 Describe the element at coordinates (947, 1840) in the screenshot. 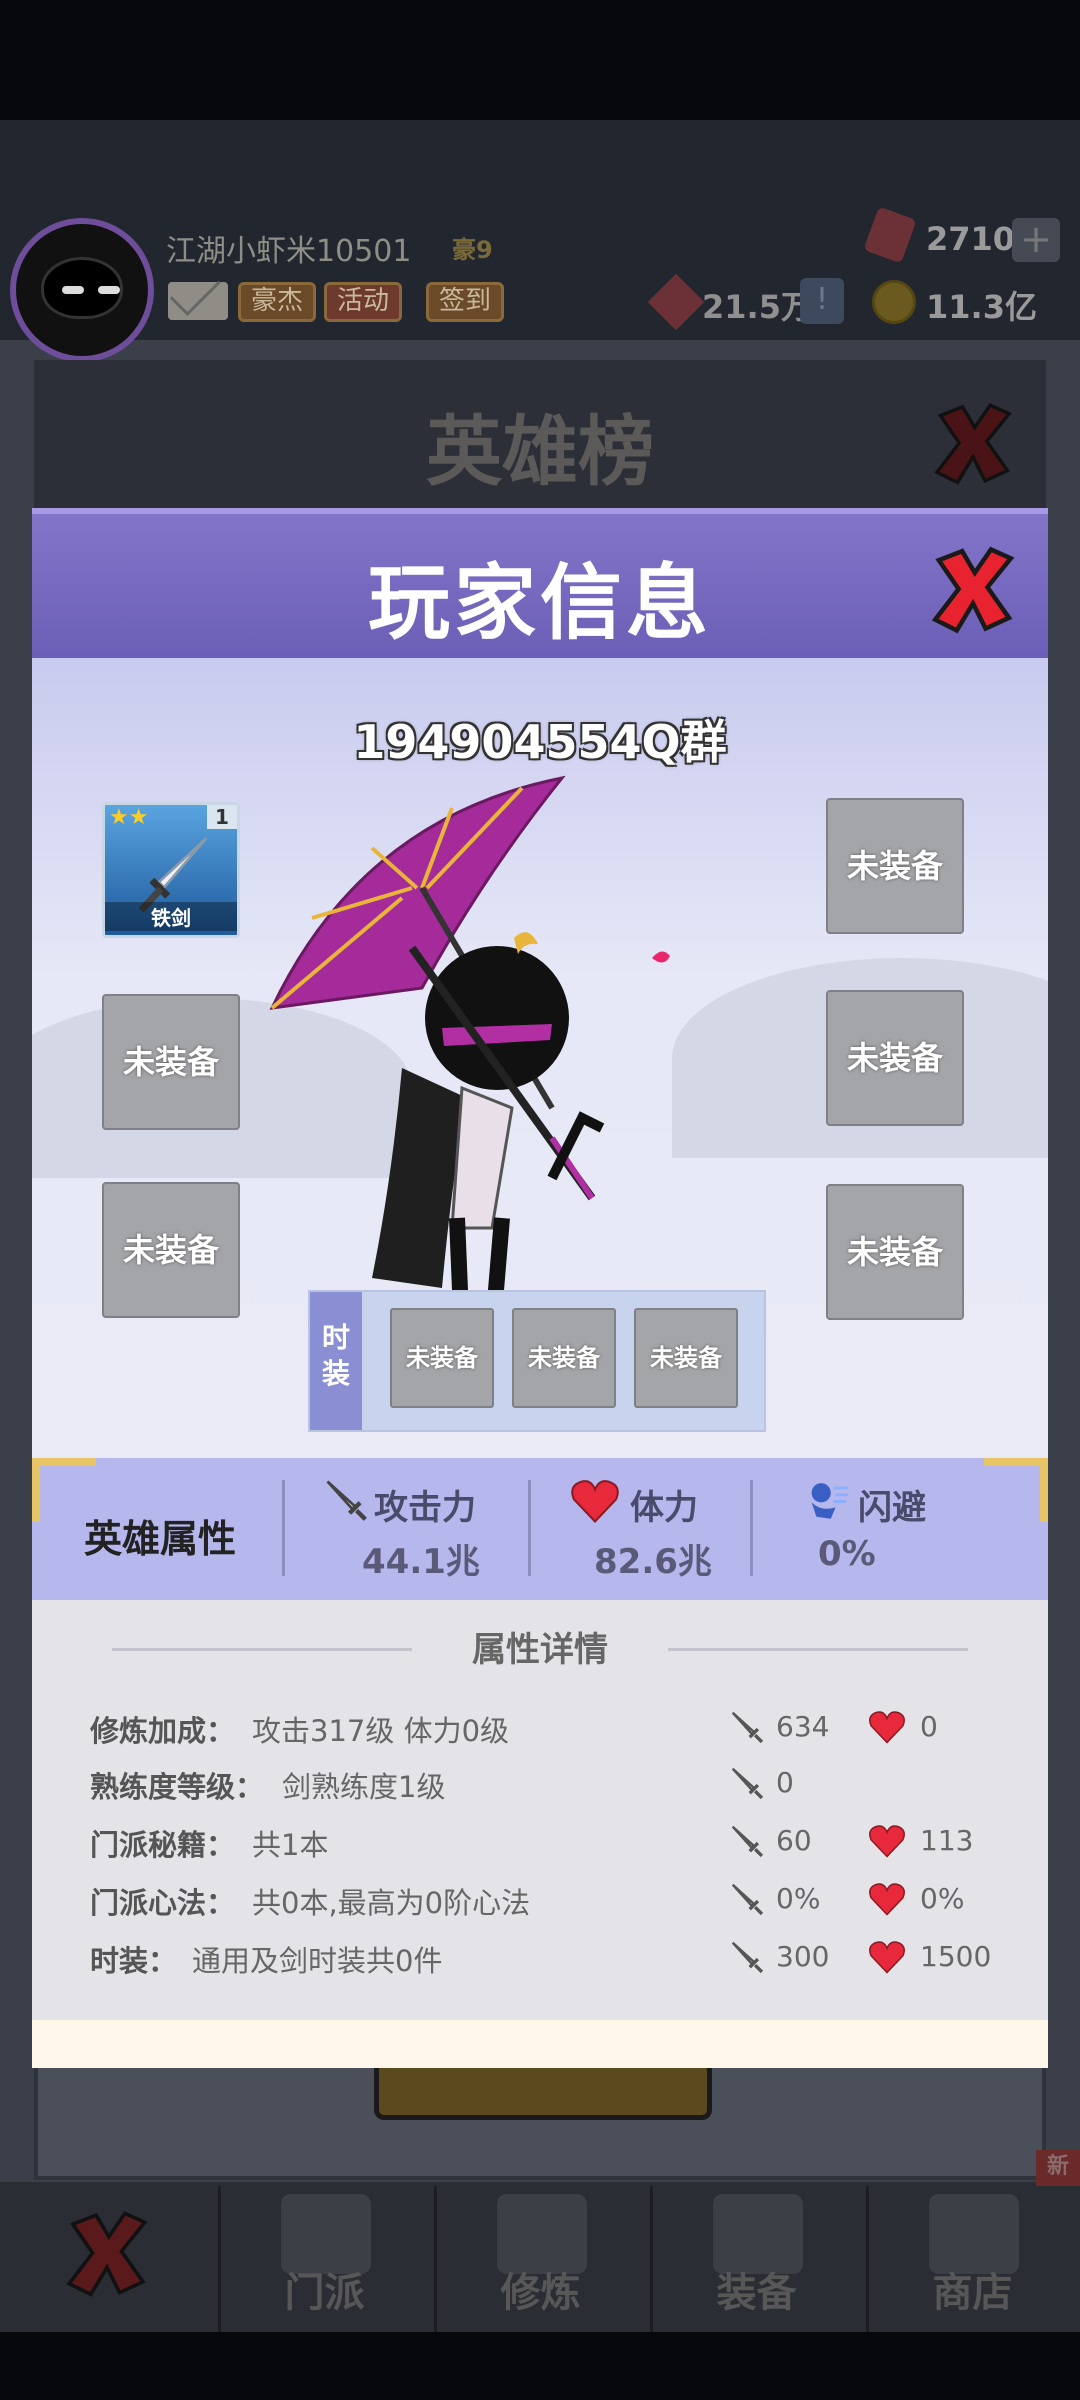

I see `detail-hp-value: 113` at that location.